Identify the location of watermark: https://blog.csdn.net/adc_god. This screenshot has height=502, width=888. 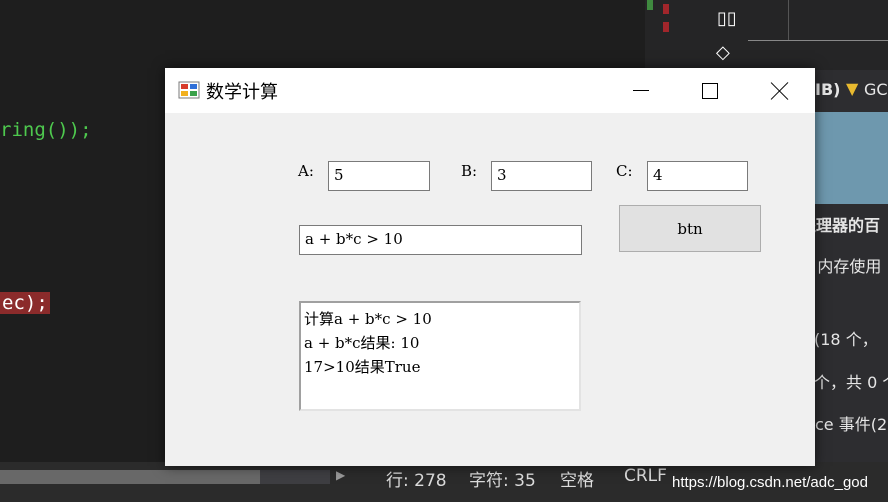
(770, 482).